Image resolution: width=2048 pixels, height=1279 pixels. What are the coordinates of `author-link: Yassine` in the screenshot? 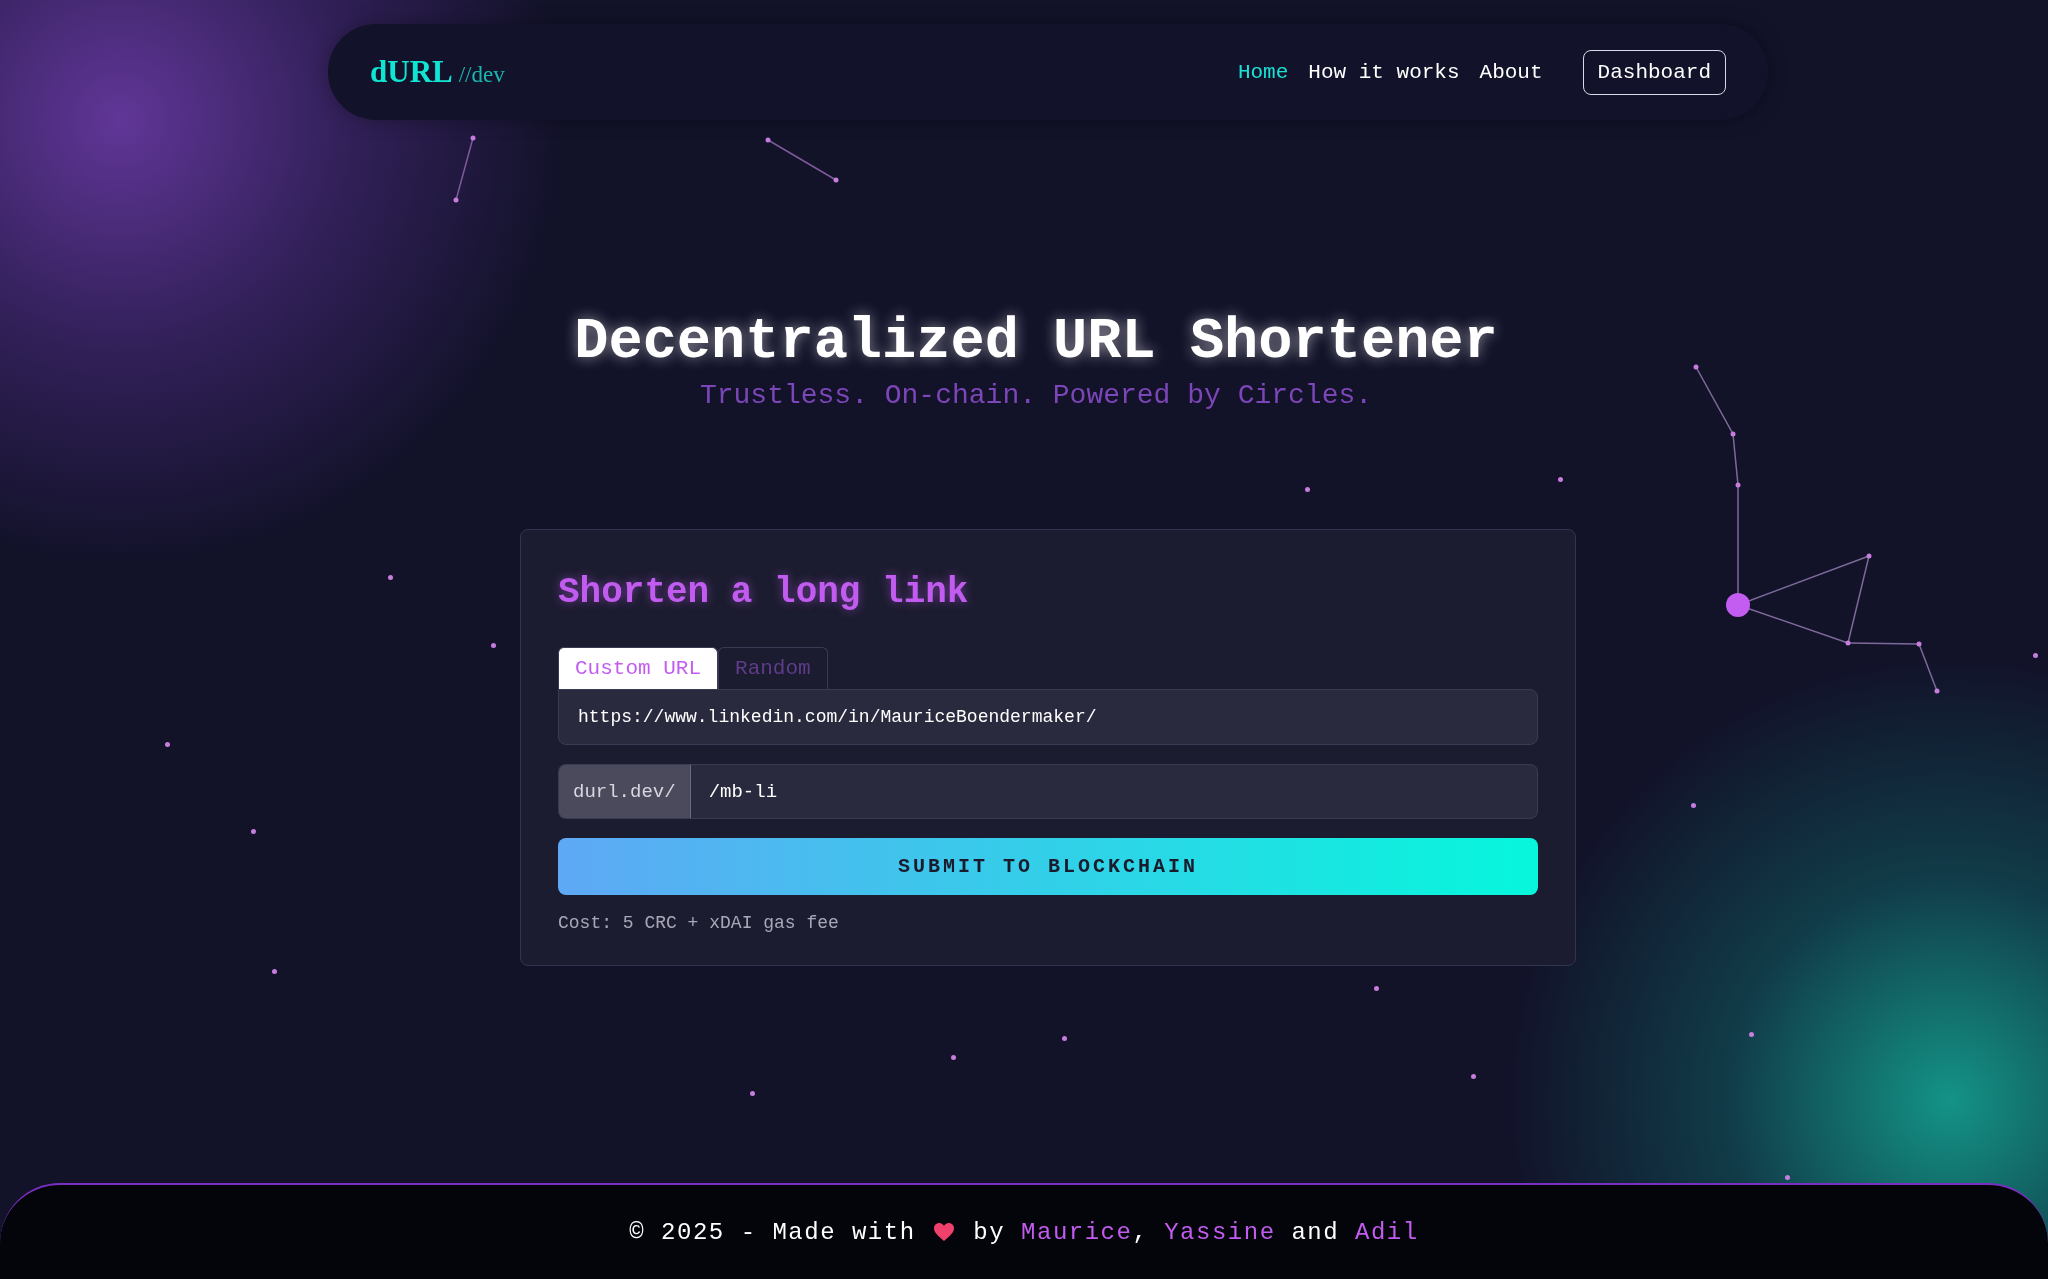 It's located at (1220, 1232).